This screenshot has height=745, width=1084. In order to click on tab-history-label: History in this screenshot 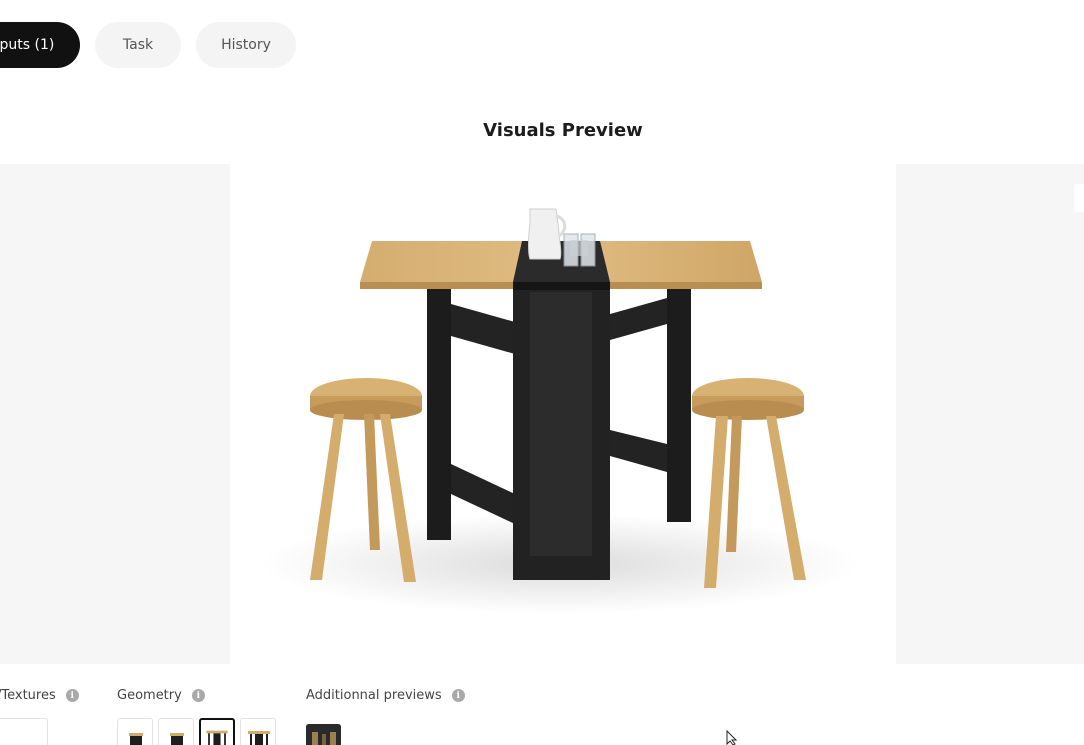, I will do `click(246, 45)`.